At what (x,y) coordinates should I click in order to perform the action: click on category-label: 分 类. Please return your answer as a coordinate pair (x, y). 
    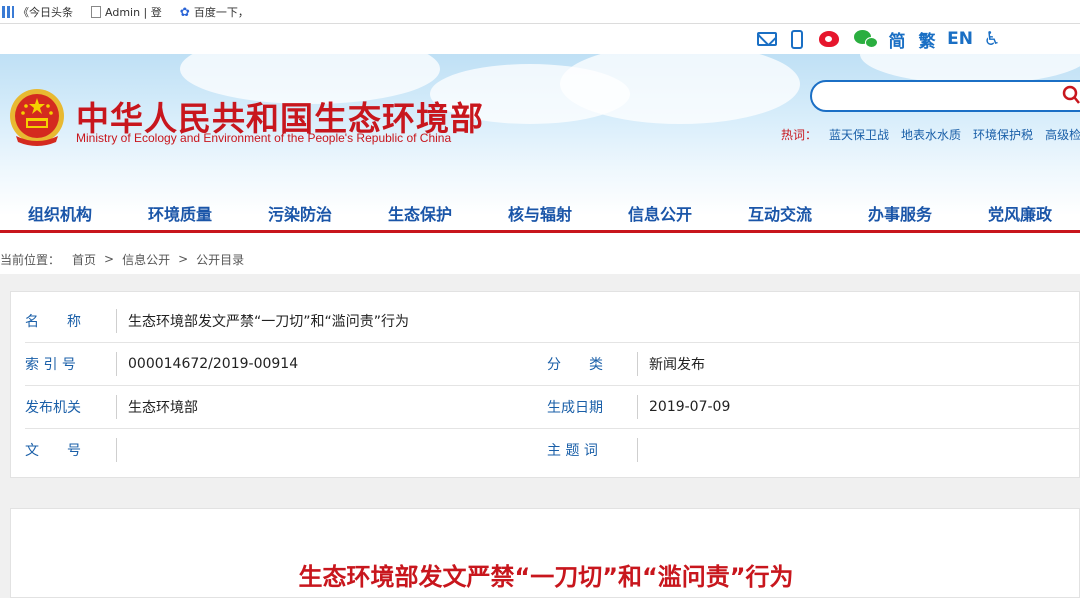
    Looking at the image, I should click on (575, 365).